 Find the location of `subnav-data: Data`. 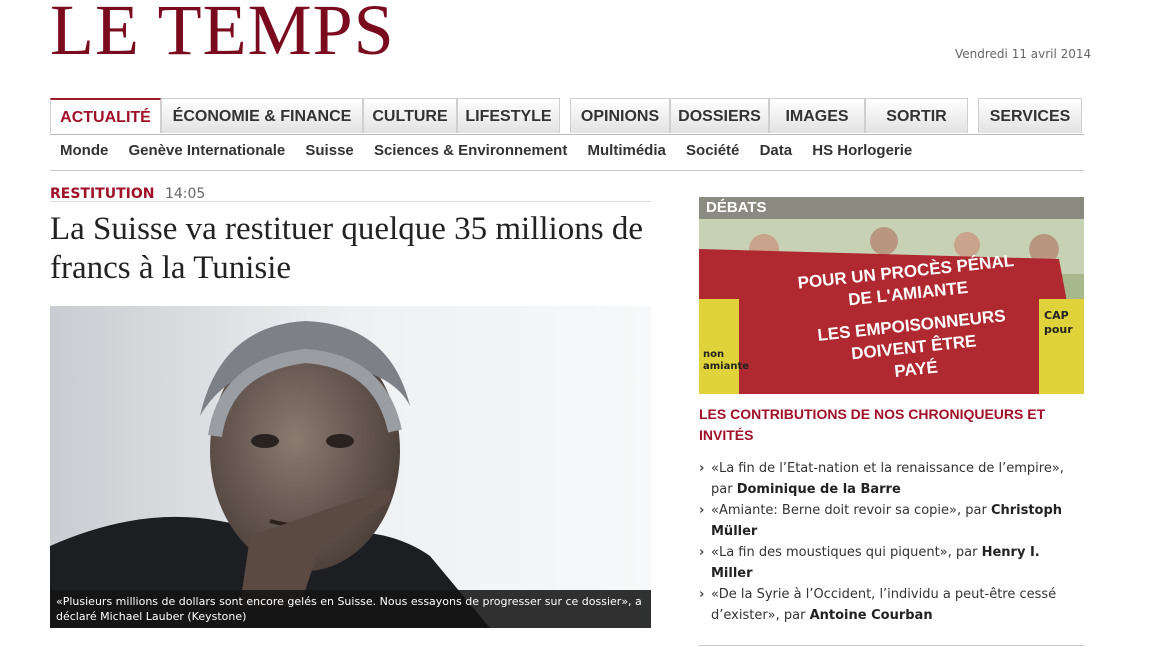

subnav-data: Data is located at coordinates (776, 150).